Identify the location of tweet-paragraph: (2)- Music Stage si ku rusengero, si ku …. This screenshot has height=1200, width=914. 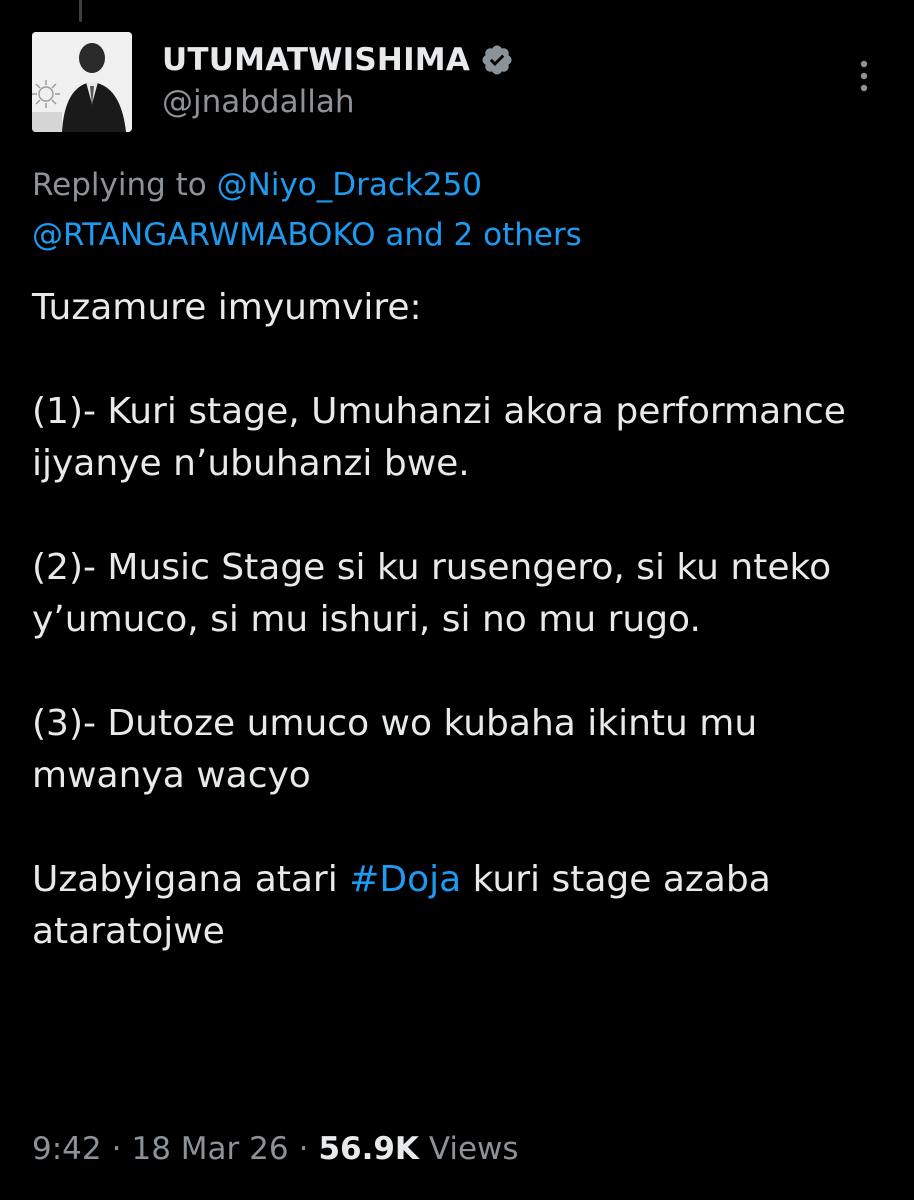
(432, 593).